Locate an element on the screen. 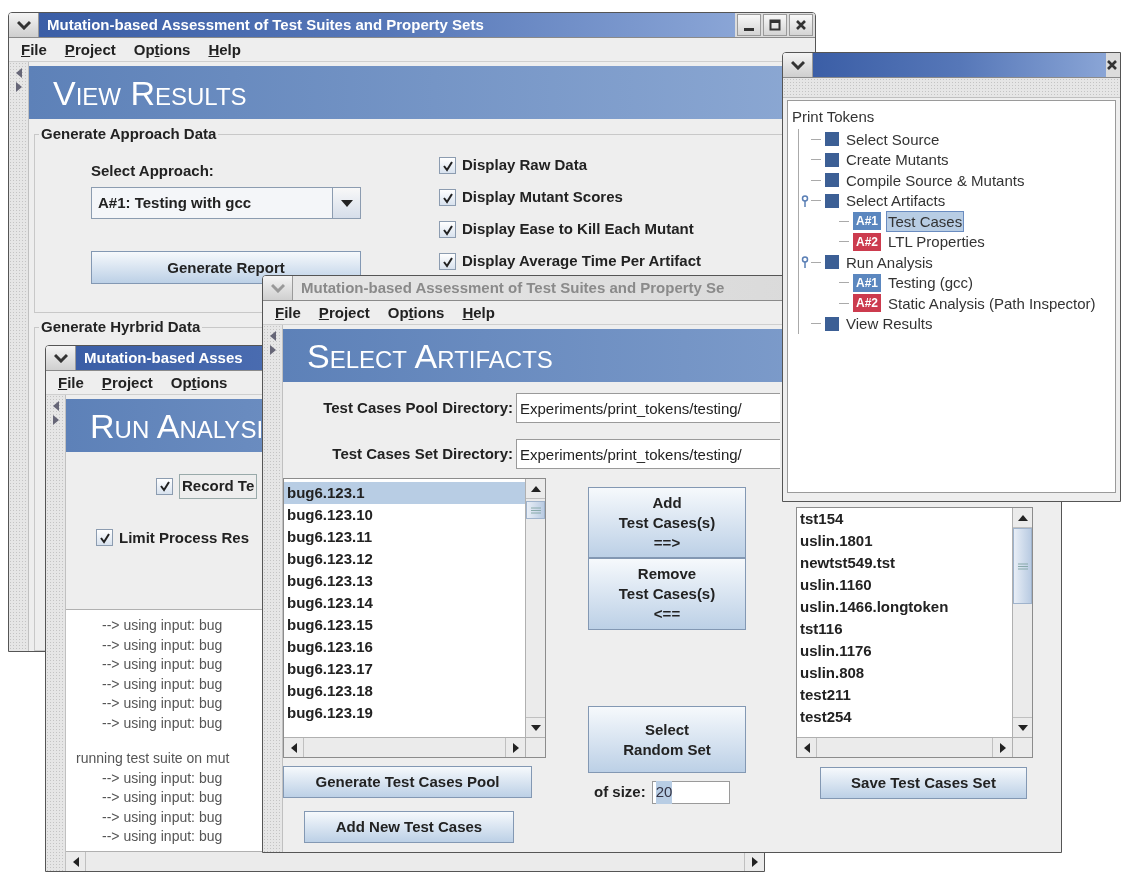  minimize-button is located at coordinates (749, 25).